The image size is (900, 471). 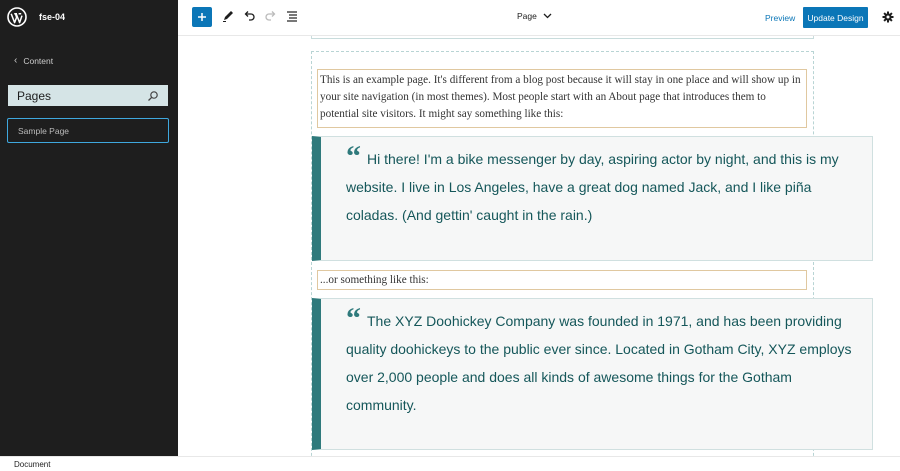 I want to click on update-design-button: Update Design, so click(x=835, y=17).